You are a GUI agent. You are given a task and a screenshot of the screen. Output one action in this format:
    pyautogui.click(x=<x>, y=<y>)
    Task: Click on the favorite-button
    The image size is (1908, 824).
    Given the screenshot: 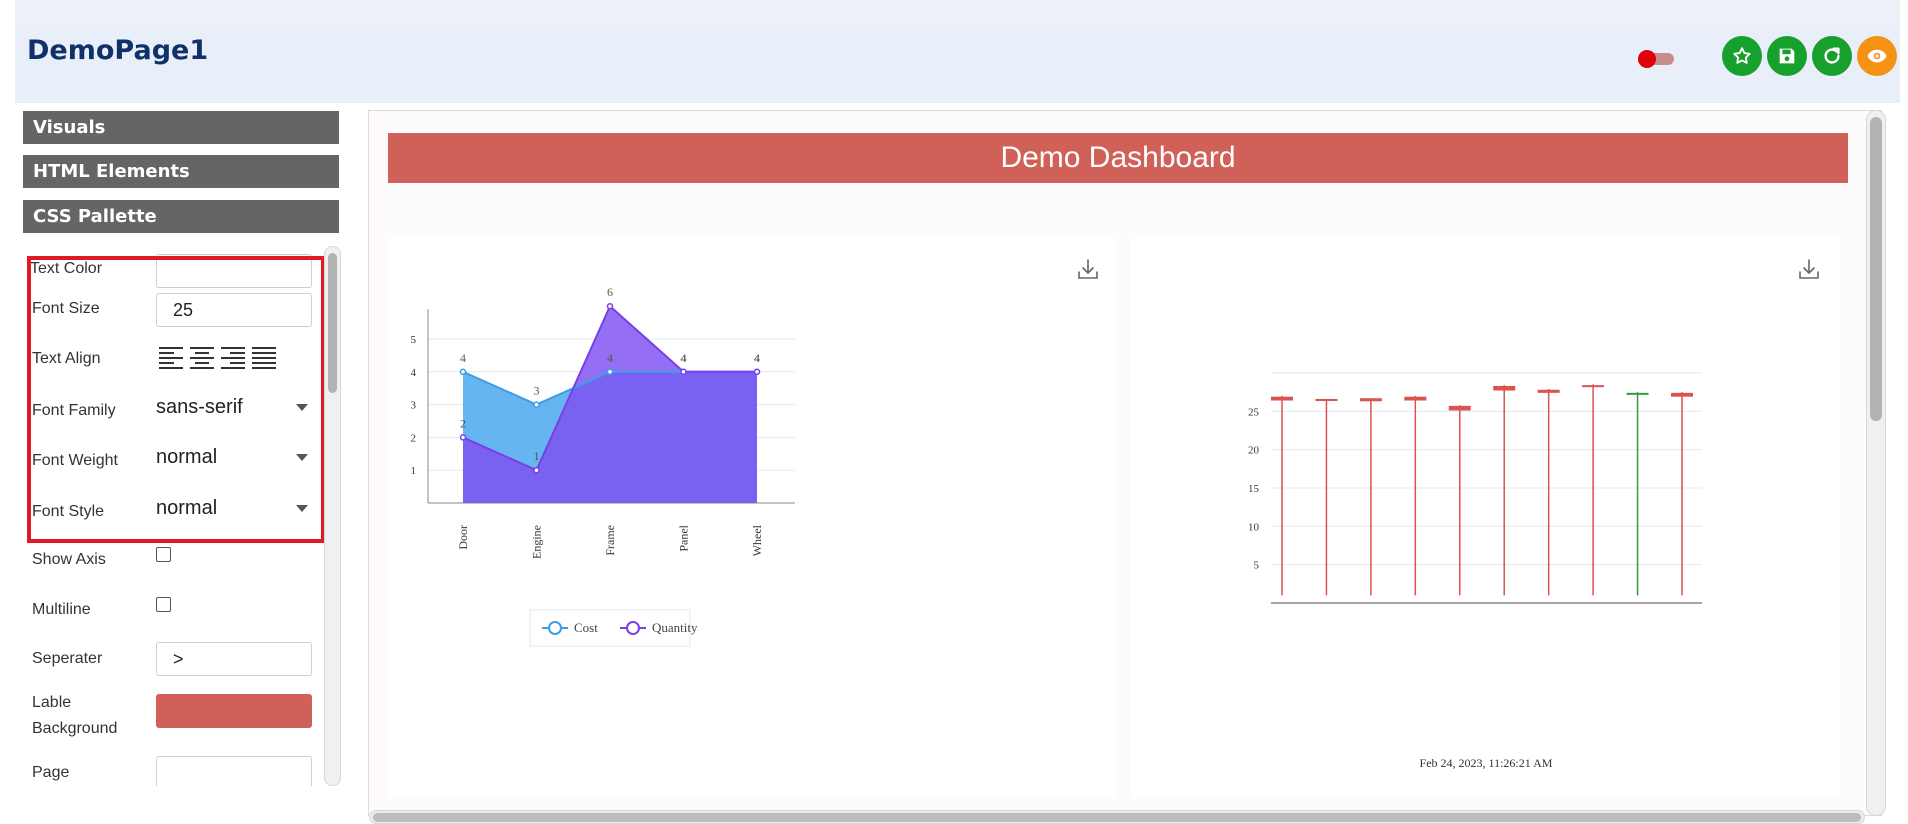 What is the action you would take?
    pyautogui.click(x=1742, y=56)
    